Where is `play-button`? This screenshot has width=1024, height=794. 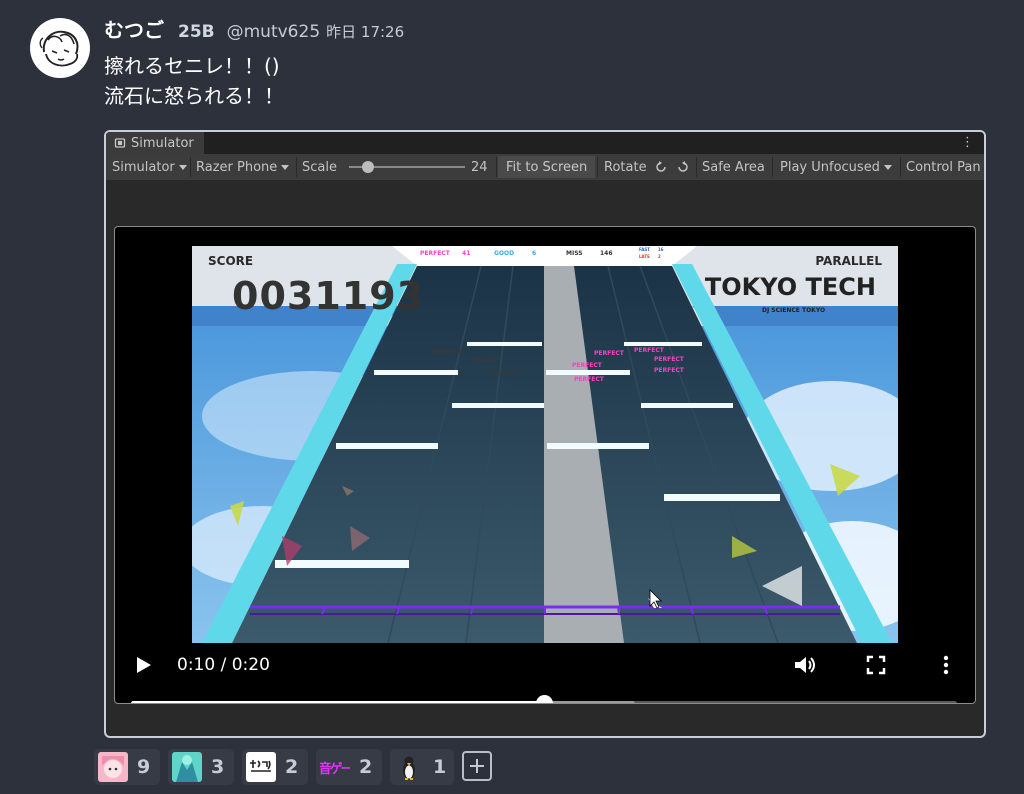
play-button is located at coordinates (144, 667).